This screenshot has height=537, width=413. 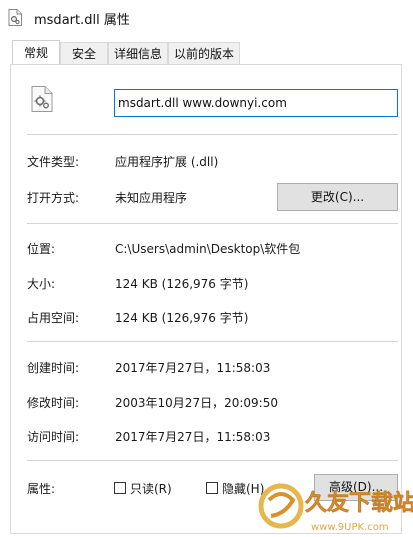 What do you see at coordinates (182, 284) in the screenshot?
I see `size-value: 124 KB (126,976 字节)` at bounding box center [182, 284].